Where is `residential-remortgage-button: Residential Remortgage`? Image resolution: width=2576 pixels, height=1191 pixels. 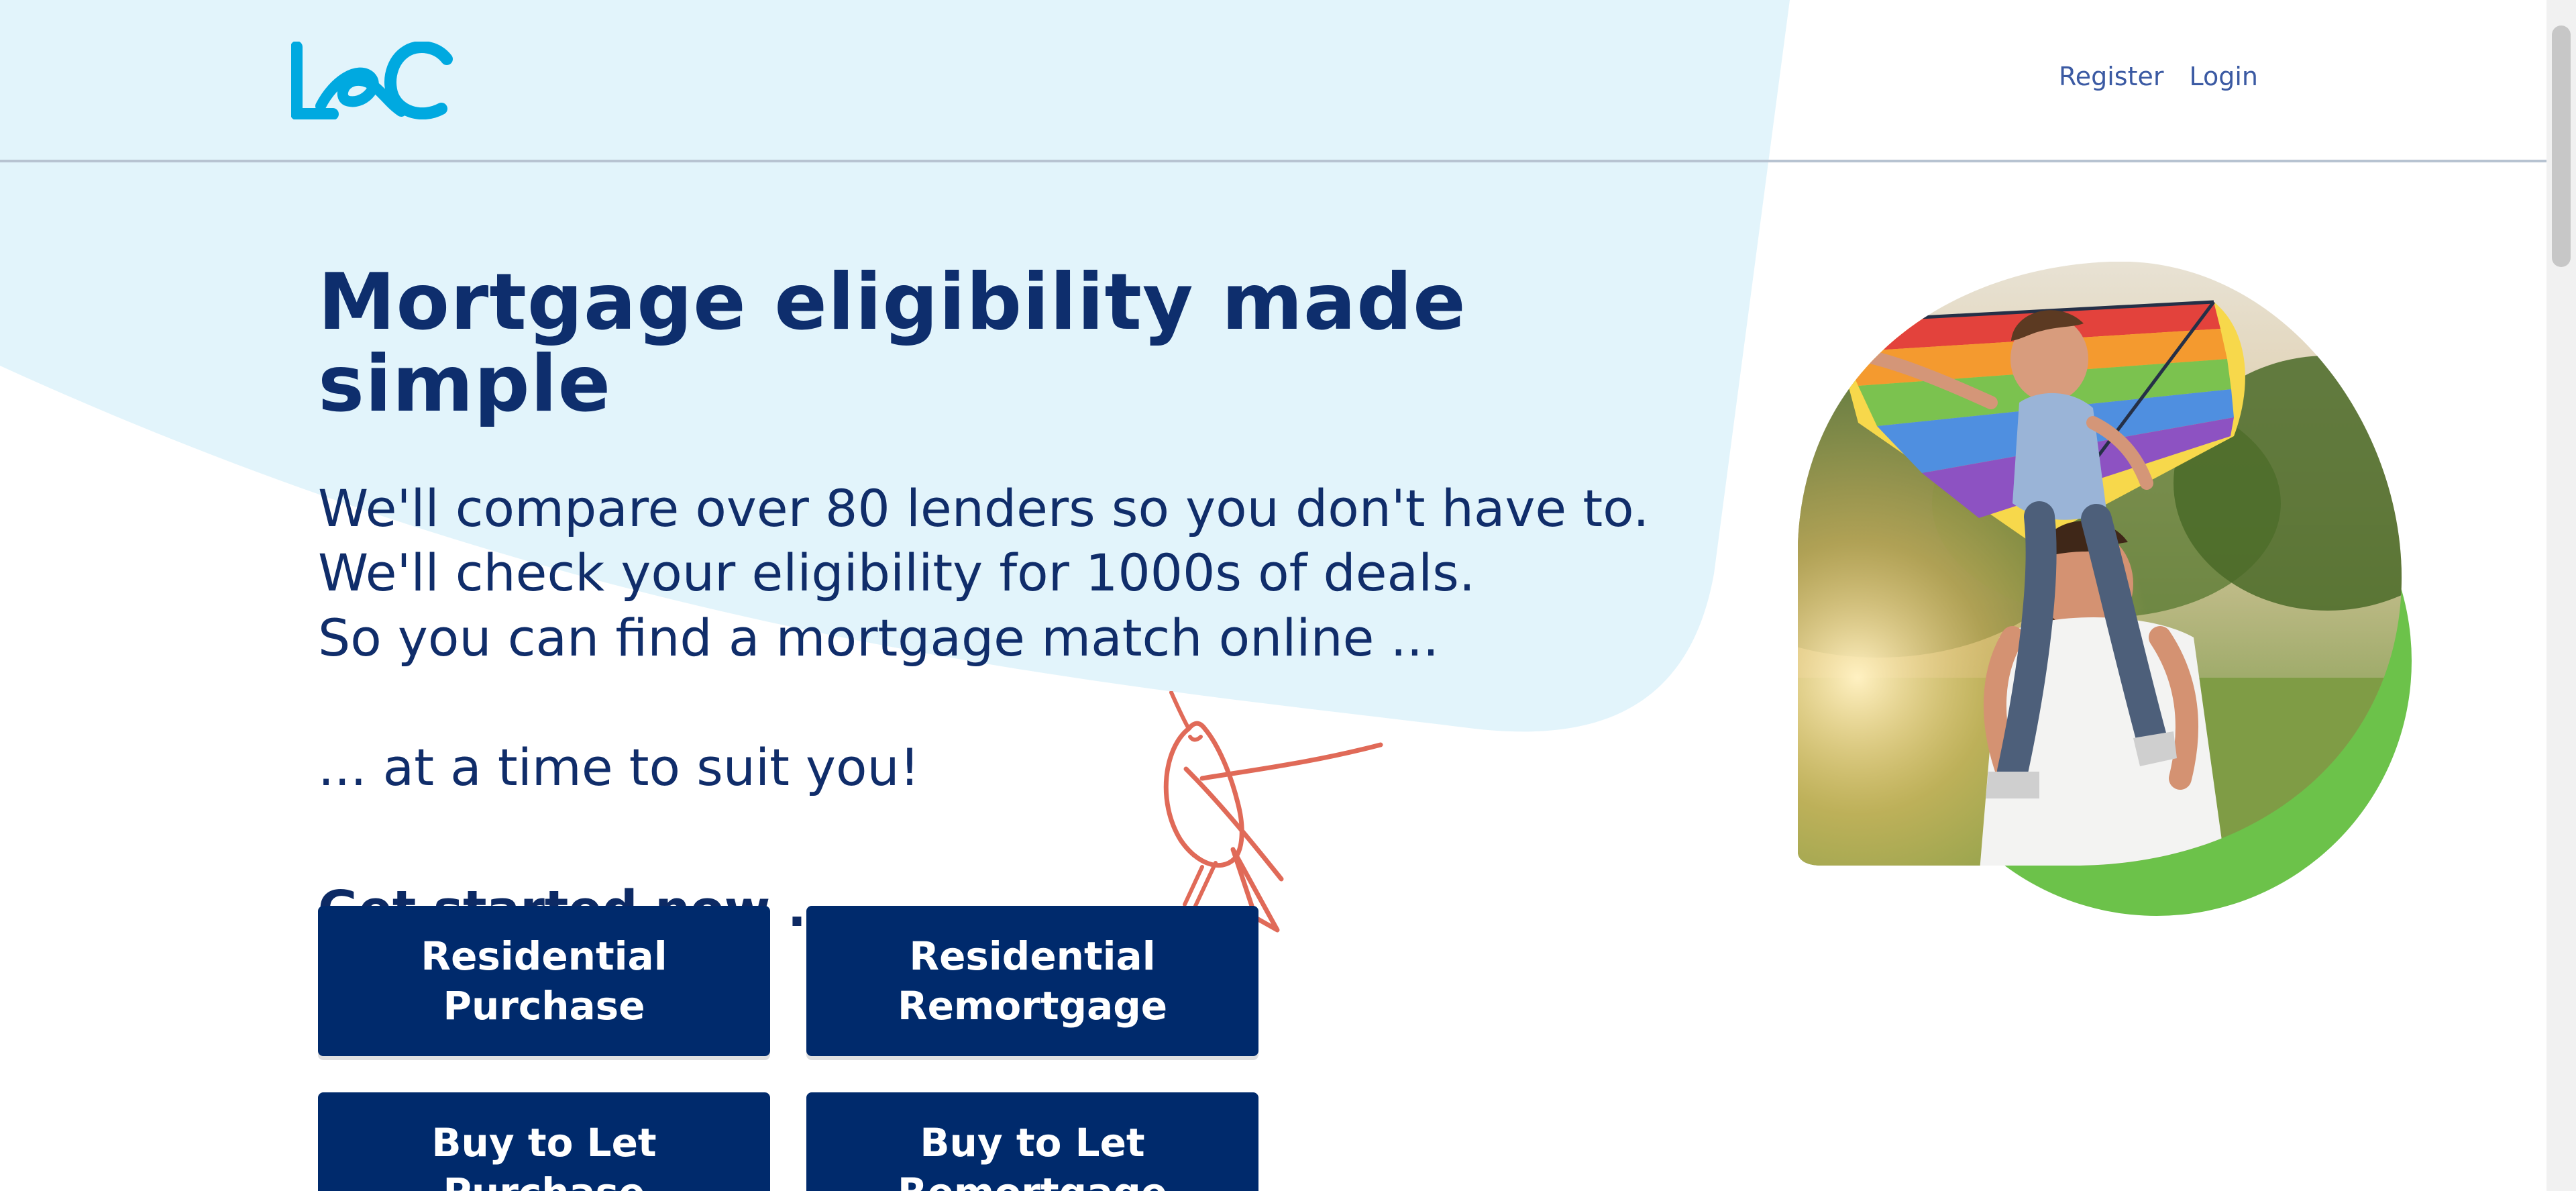
residential-remortgage-button: Residential Remortgage is located at coordinates (1032, 981).